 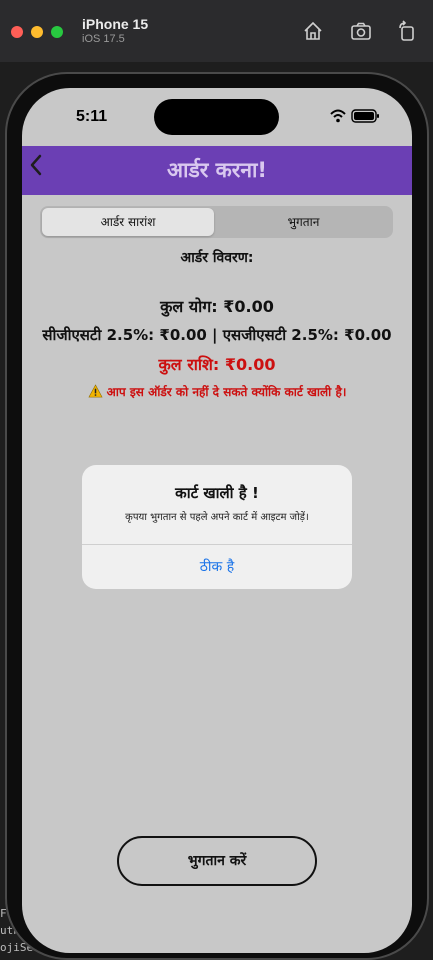 What do you see at coordinates (95, 393) in the screenshot?
I see `warning-icon` at bounding box center [95, 393].